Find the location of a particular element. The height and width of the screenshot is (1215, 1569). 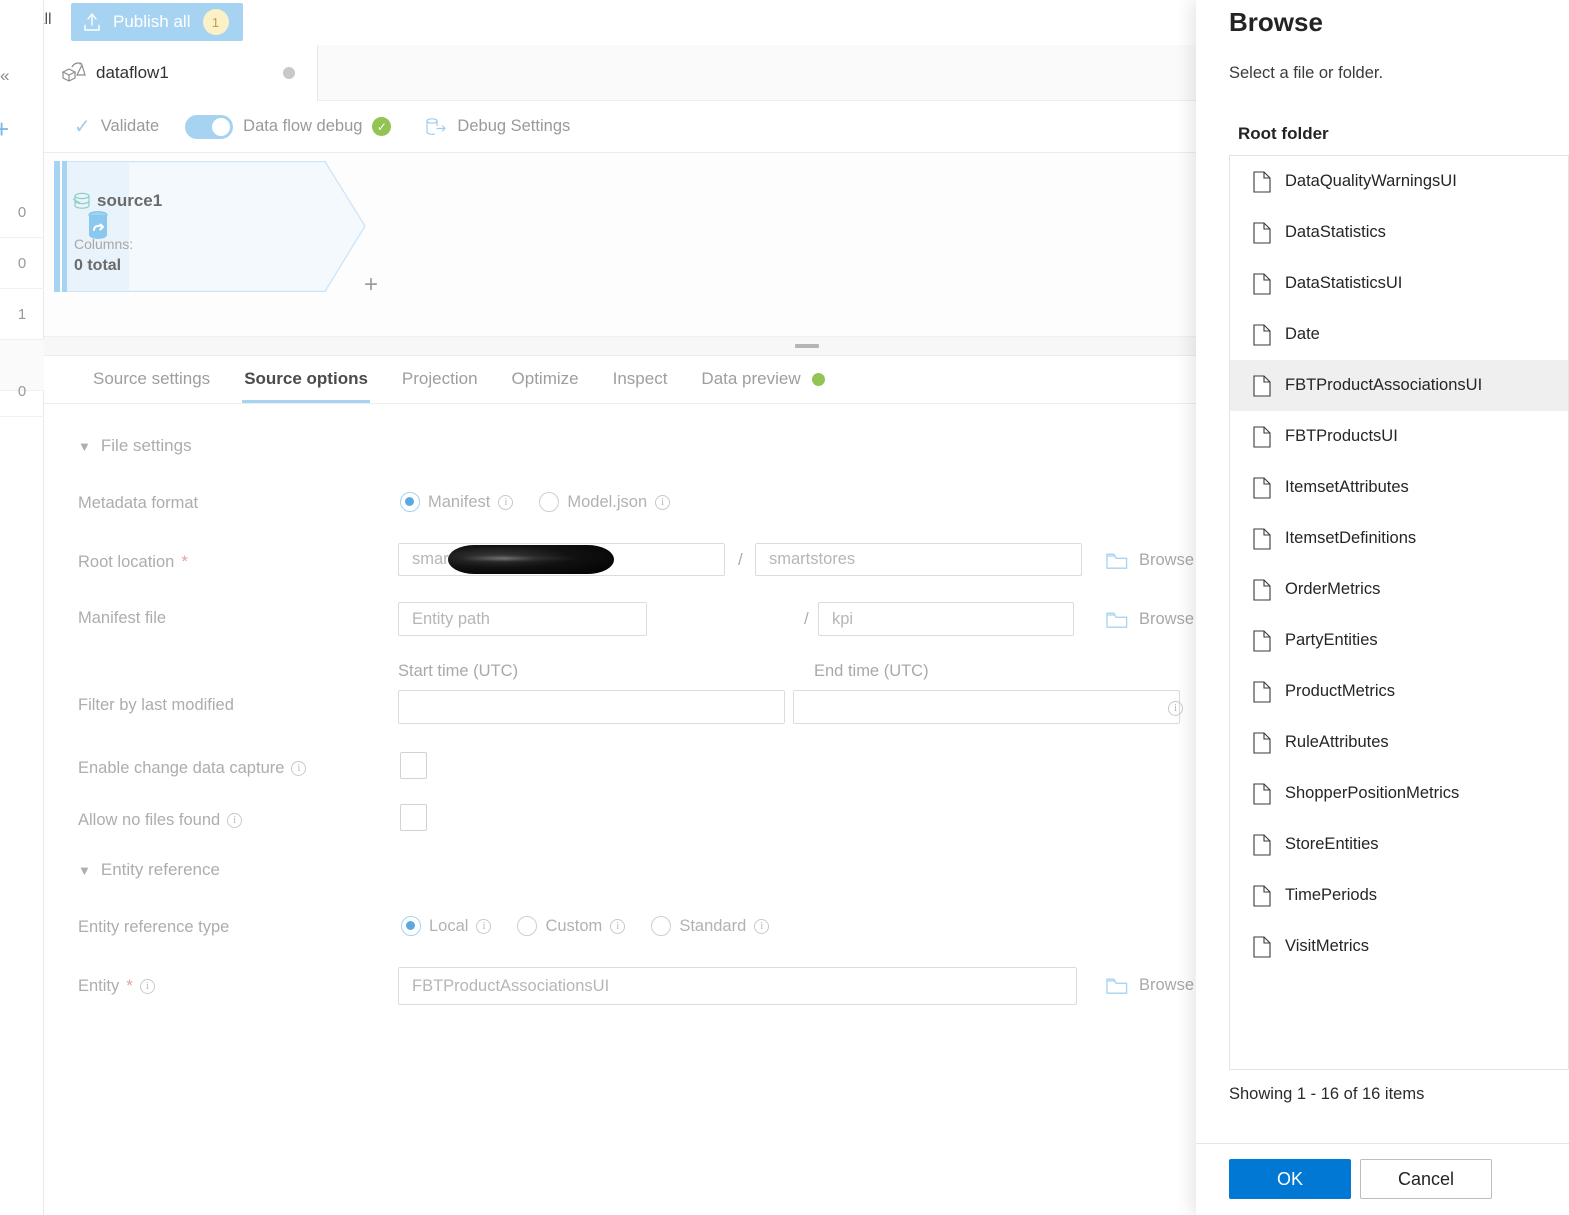

add-resource-icon: + is located at coordinates (10, 129).